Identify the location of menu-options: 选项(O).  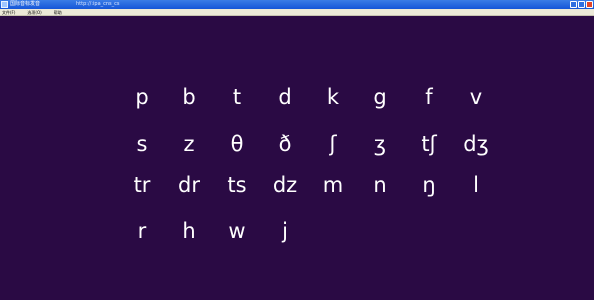
(34, 12).